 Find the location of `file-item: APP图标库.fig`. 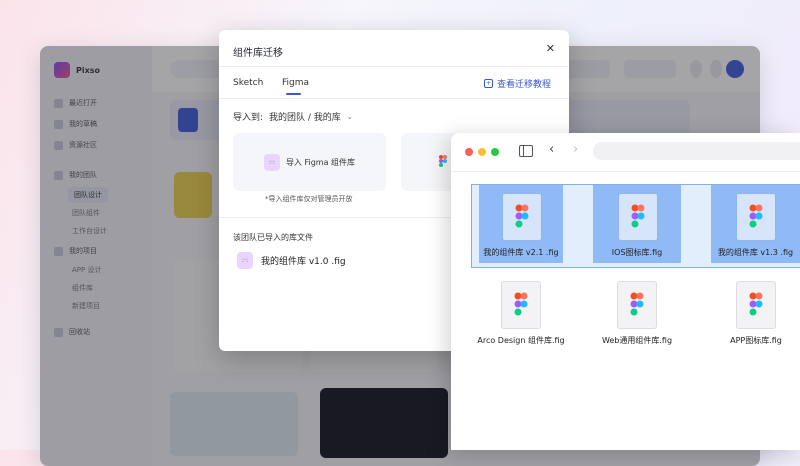

file-item: APP图标库.fig is located at coordinates (756, 316).